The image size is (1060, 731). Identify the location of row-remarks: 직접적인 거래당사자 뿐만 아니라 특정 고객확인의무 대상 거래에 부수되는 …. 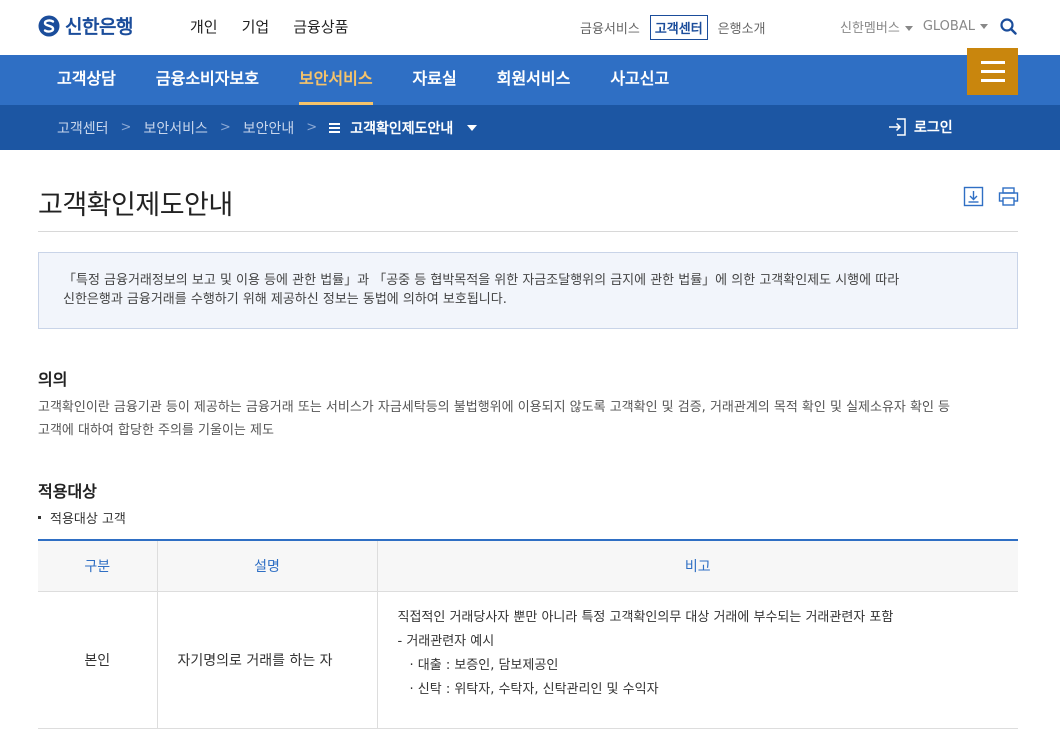
(697, 660).